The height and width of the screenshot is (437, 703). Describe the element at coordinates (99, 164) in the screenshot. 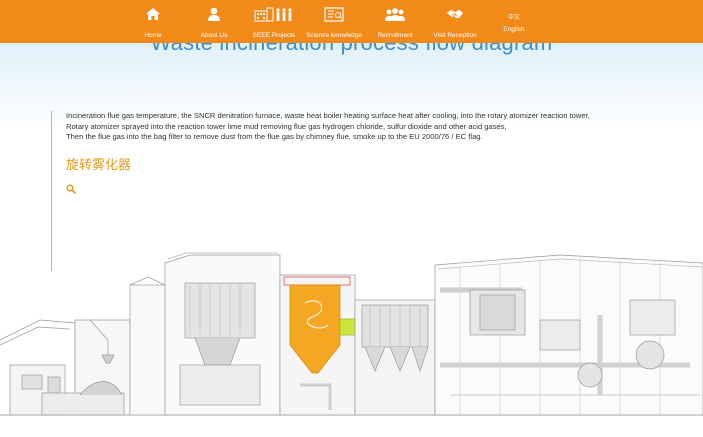

I see `section-subtitle: 旋转雾化器` at that location.